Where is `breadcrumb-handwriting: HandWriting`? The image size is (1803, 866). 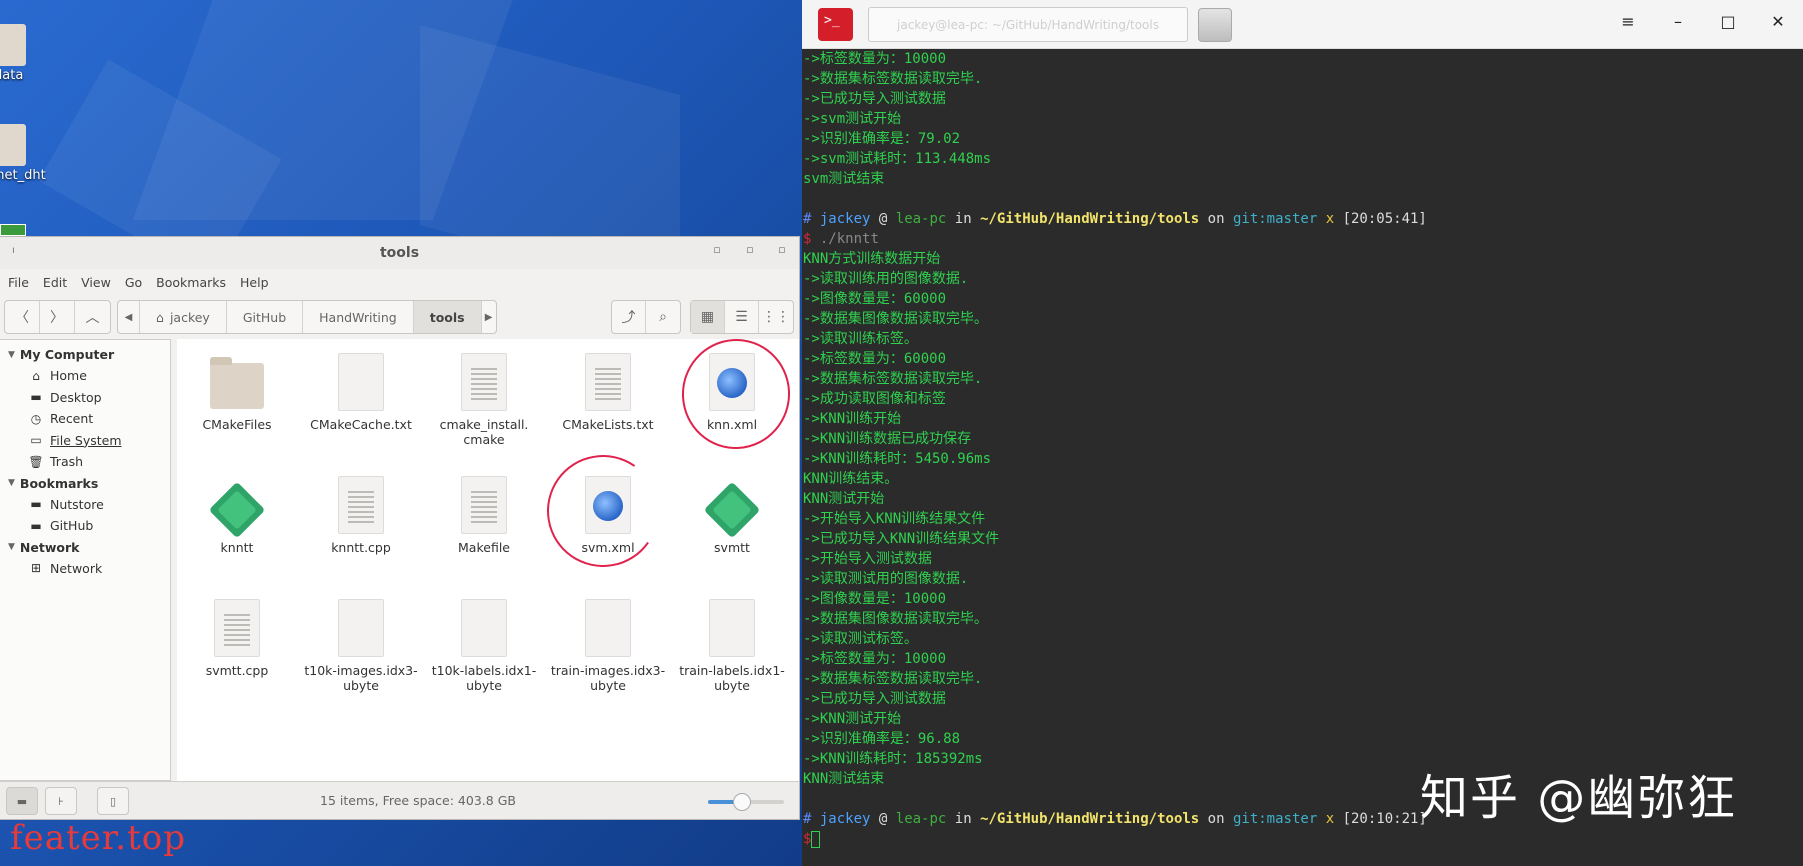
breadcrumb-handwriting: HandWriting is located at coordinates (358, 317).